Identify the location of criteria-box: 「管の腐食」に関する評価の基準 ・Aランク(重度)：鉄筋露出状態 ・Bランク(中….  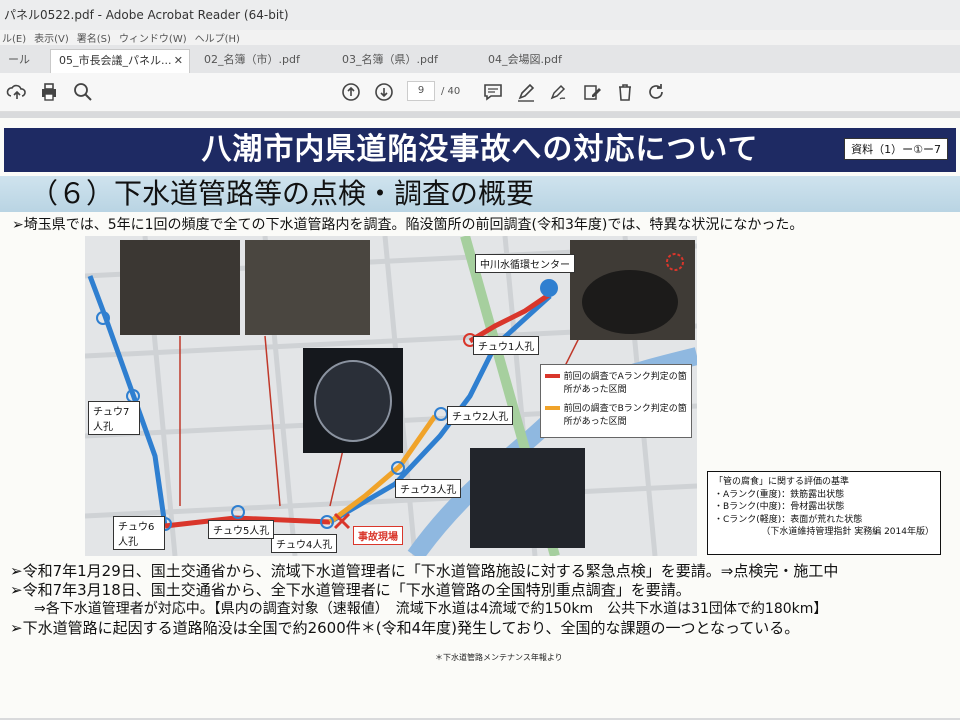
(824, 513).